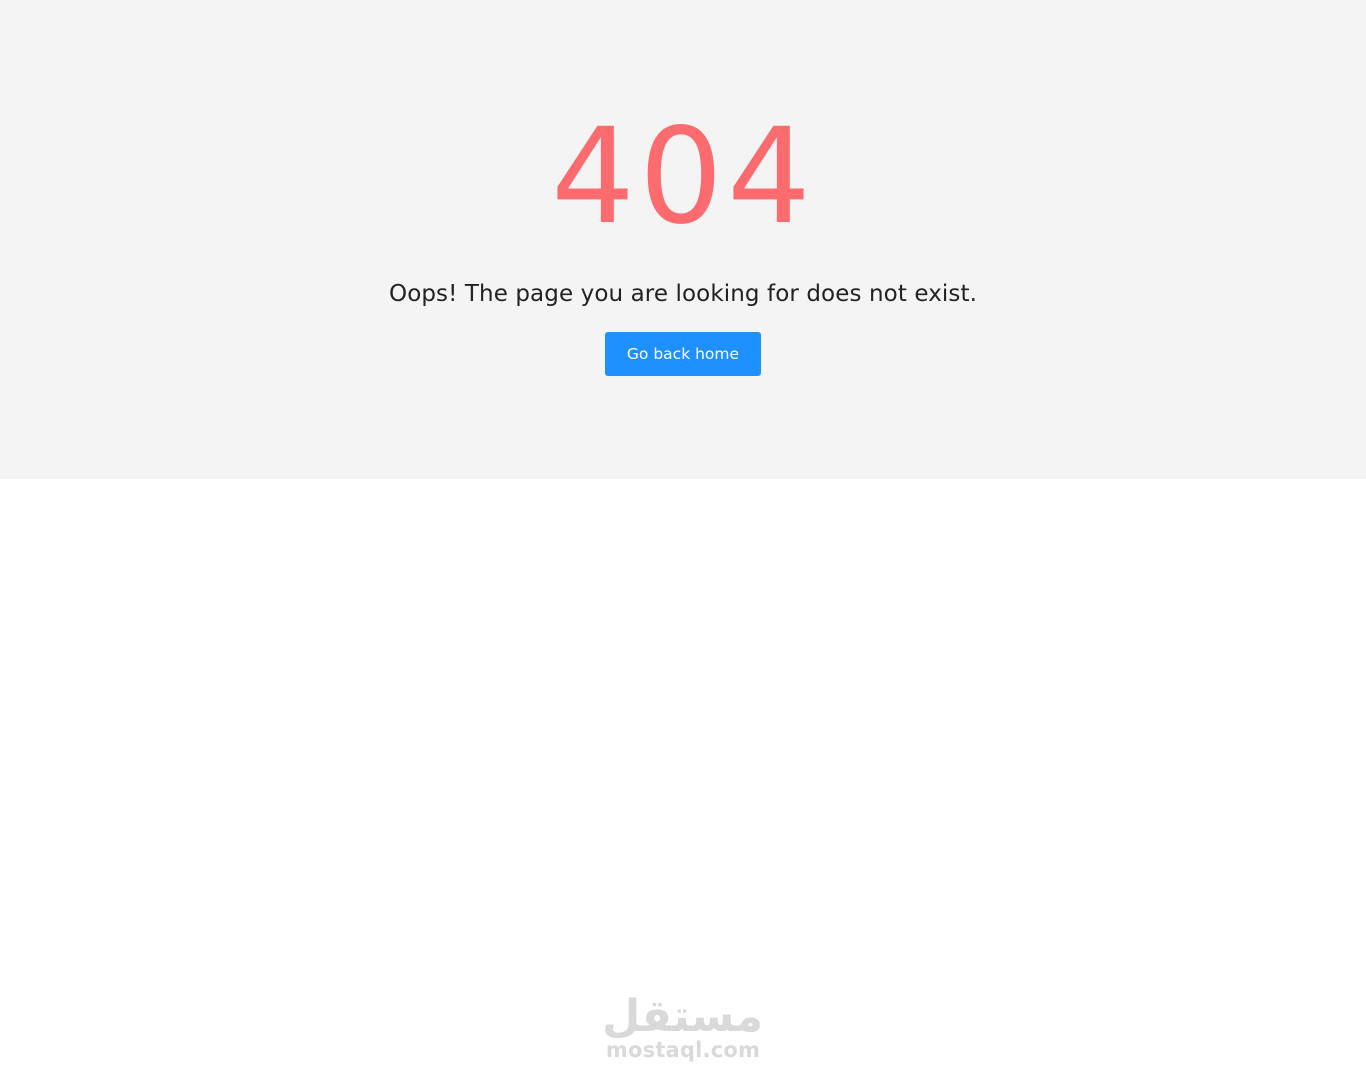 Image resolution: width=1366 pixels, height=1067 pixels. I want to click on mostaql-logo: مستقل mostaql.com, so click(682, 1029).